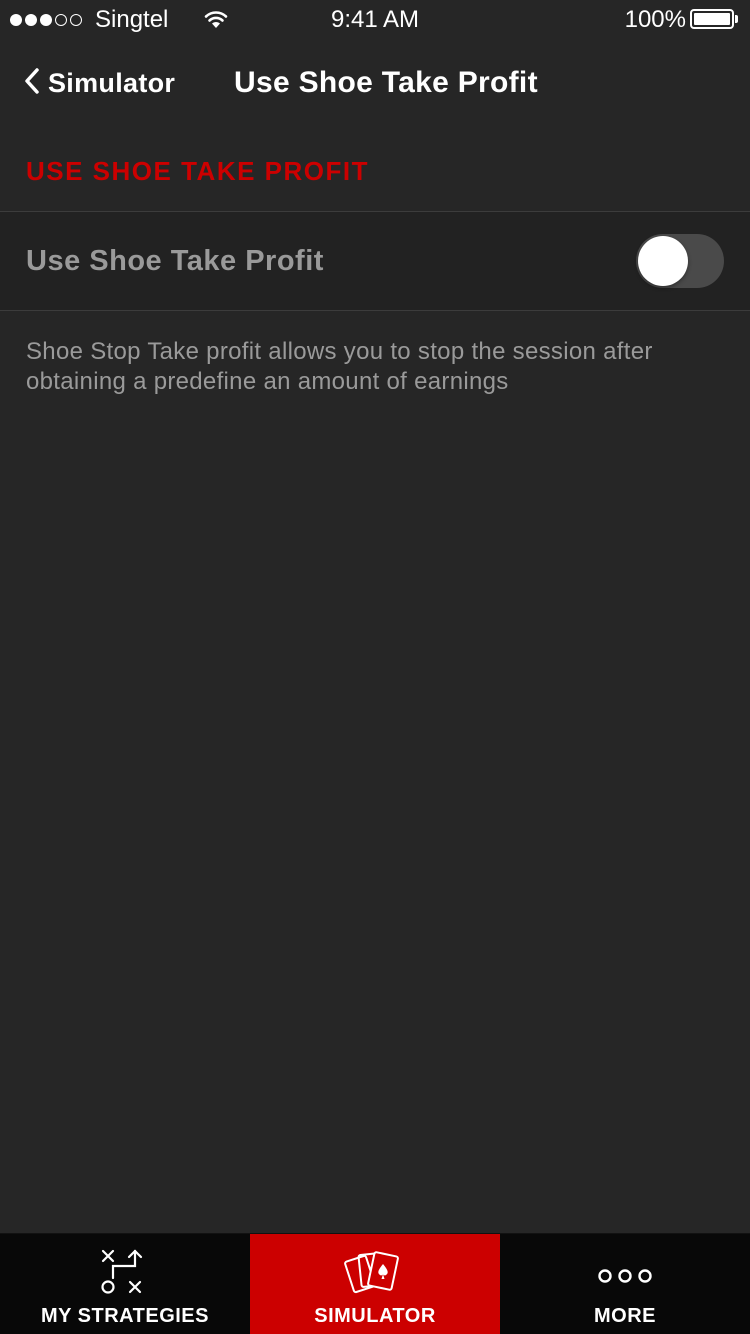 Image resolution: width=750 pixels, height=1334 pixels. I want to click on toggle-knob, so click(663, 261).